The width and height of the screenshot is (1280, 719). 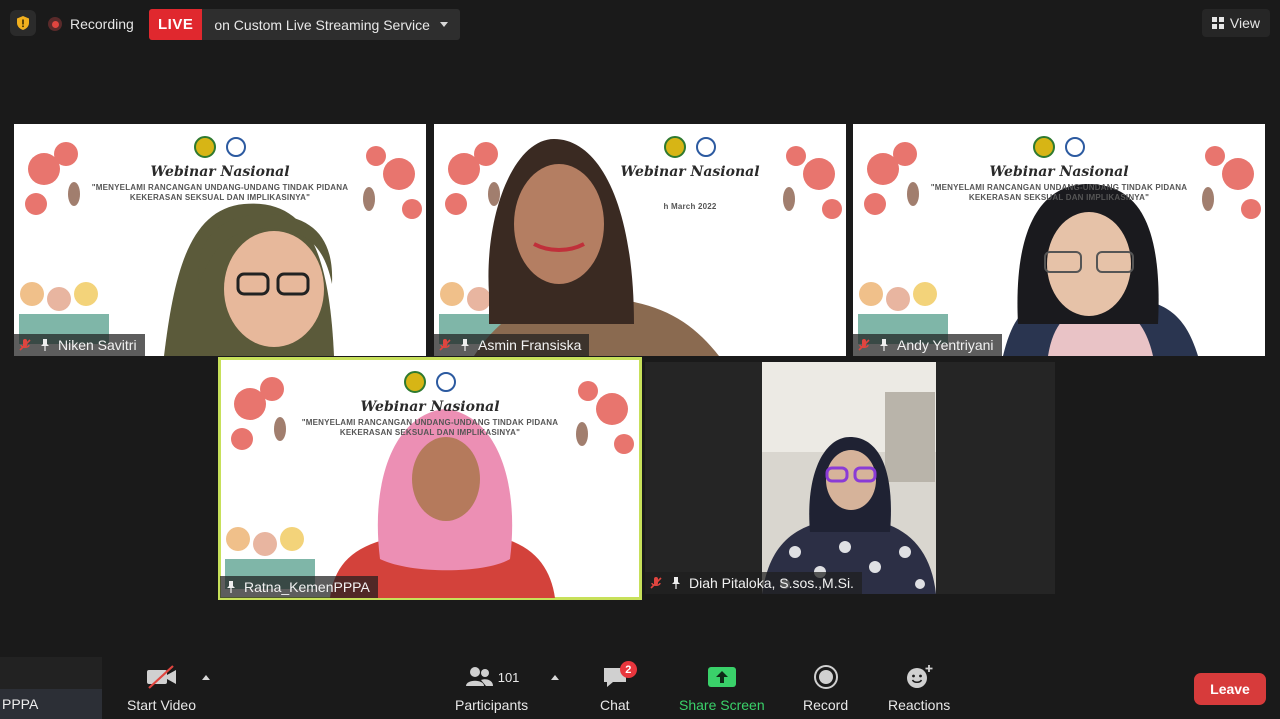 I want to click on live-stream-dropdown: LIVE on Custom Live Streaming Service, so click(x=304, y=24).